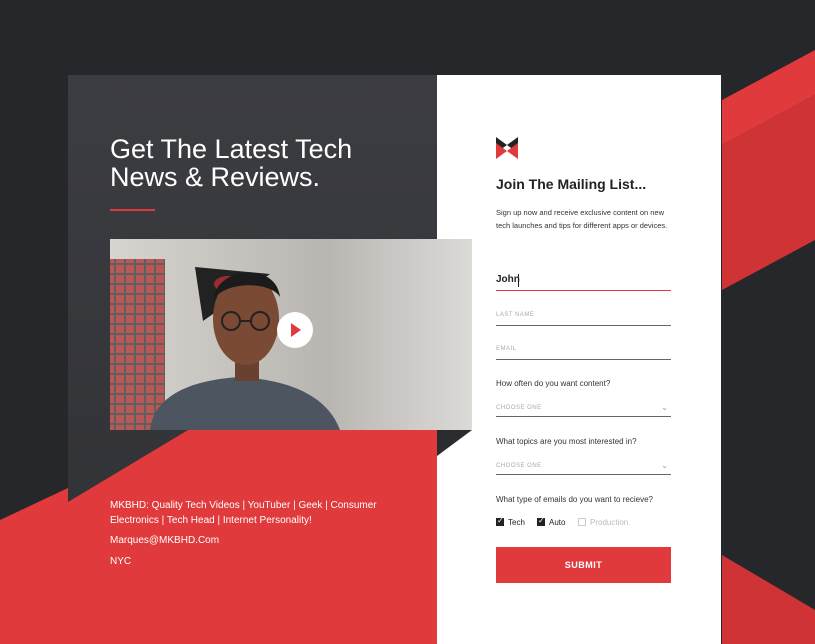 The height and width of the screenshot is (644, 815). I want to click on last-name-placeholder: LAST NAME, so click(515, 315).